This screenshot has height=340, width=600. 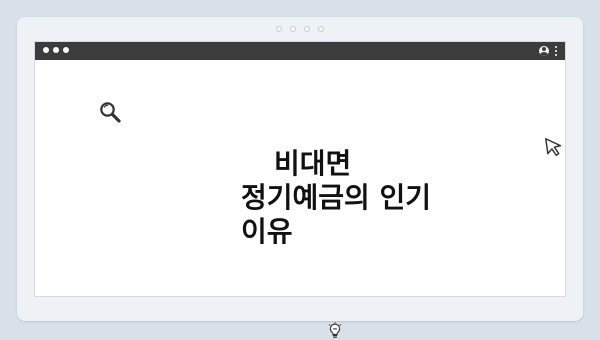 I want to click on search-icon, so click(x=110, y=112).